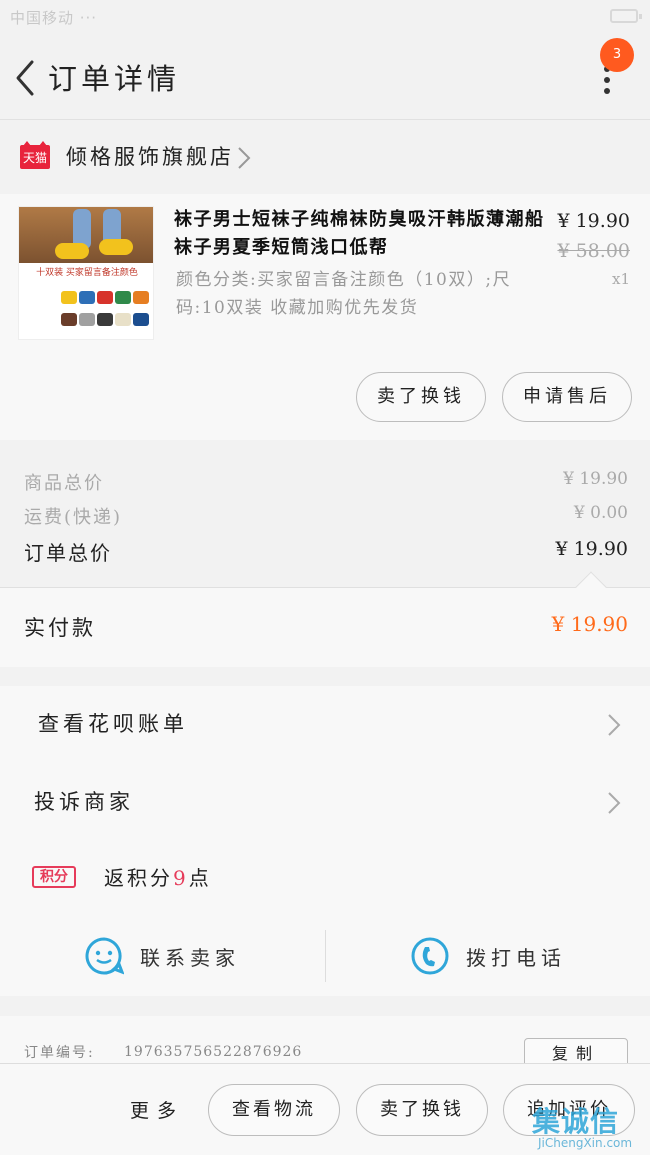  Describe the element at coordinates (325, 514) in the screenshot. I see `price-summary: 商品总价 ¥ 19.90 运费(快递) ¥ 0.00 订单总价 ¥ 19.90` at that location.